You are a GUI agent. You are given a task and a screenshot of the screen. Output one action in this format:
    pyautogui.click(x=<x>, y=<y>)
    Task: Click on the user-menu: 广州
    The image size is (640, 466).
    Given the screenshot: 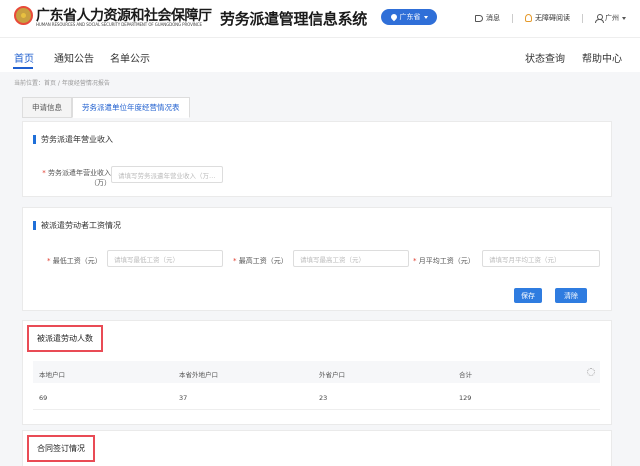 What is the action you would take?
    pyautogui.click(x=610, y=18)
    